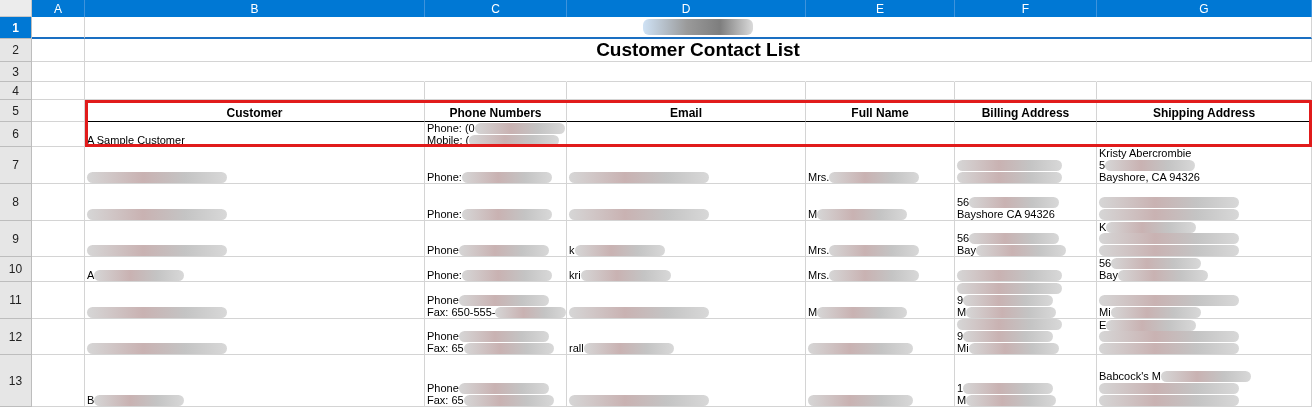 Image resolution: width=1312 pixels, height=407 pixels. I want to click on column-heading: Billing Address, so click(1026, 111).